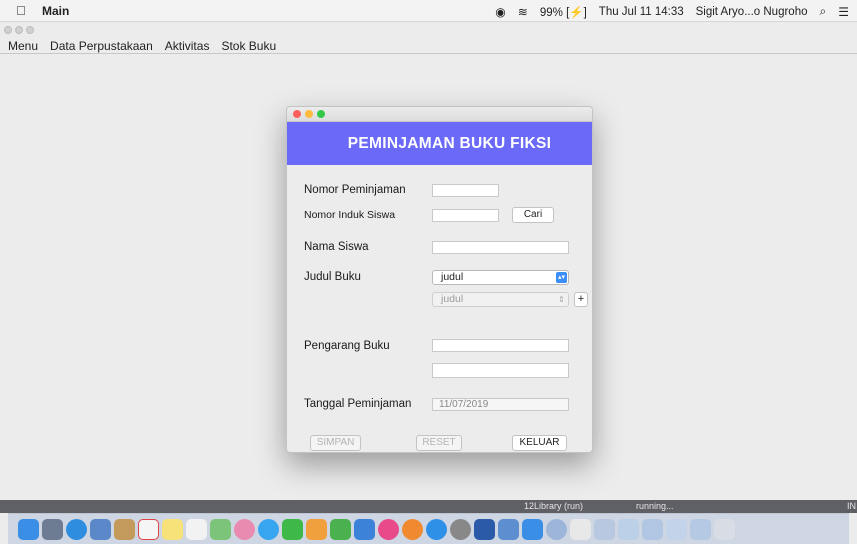  What do you see at coordinates (465, 215) in the screenshot?
I see `nomor-induk-field` at bounding box center [465, 215].